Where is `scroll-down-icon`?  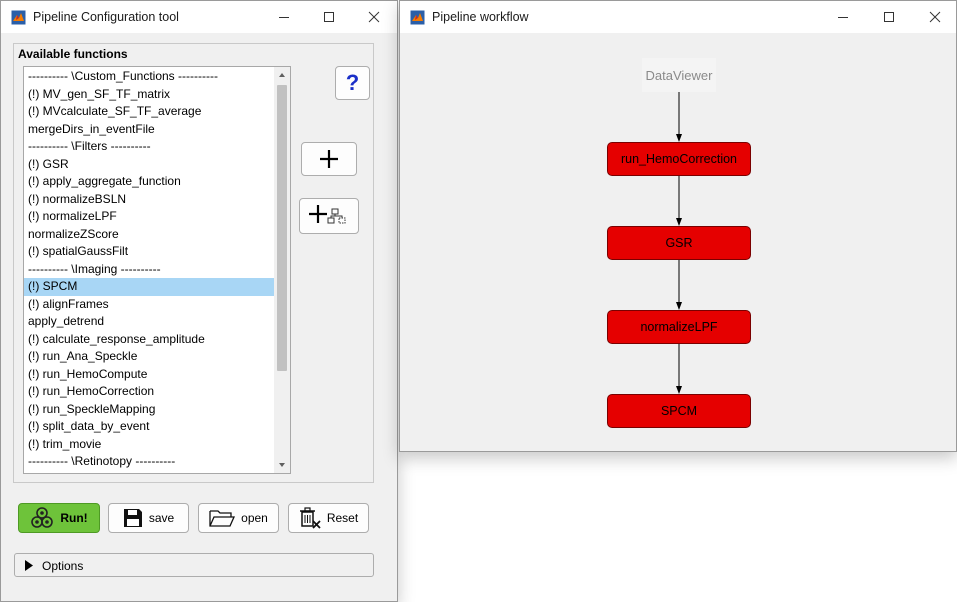 scroll-down-icon is located at coordinates (282, 465).